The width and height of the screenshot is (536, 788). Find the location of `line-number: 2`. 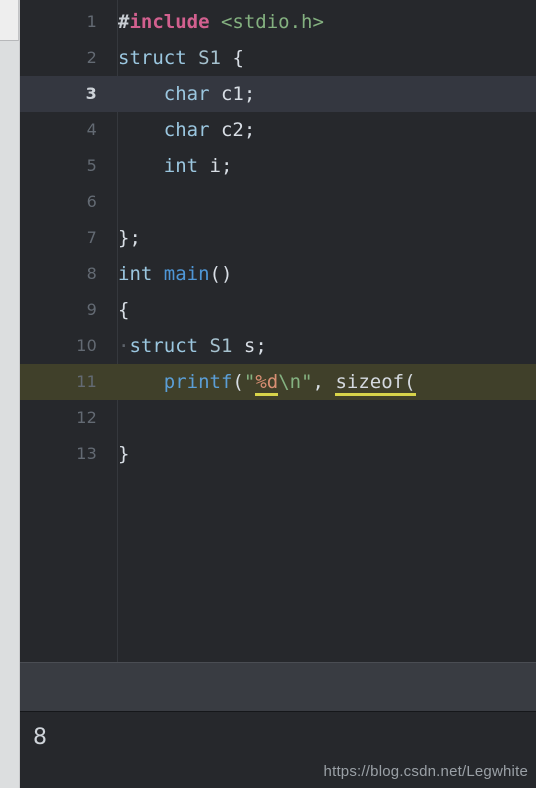

line-number: 2 is located at coordinates (58, 58).